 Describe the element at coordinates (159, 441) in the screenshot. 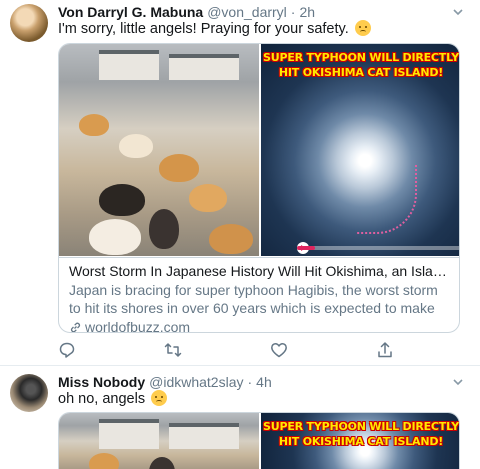

I see `cats-photo` at that location.